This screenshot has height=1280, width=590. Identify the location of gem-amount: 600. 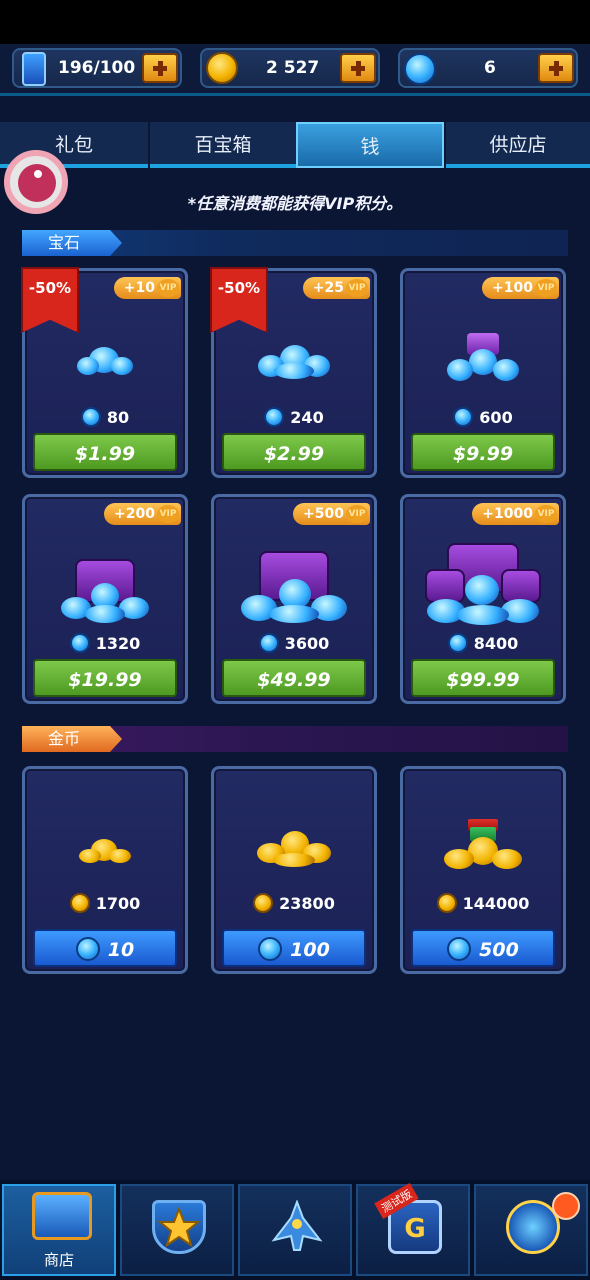
(483, 417).